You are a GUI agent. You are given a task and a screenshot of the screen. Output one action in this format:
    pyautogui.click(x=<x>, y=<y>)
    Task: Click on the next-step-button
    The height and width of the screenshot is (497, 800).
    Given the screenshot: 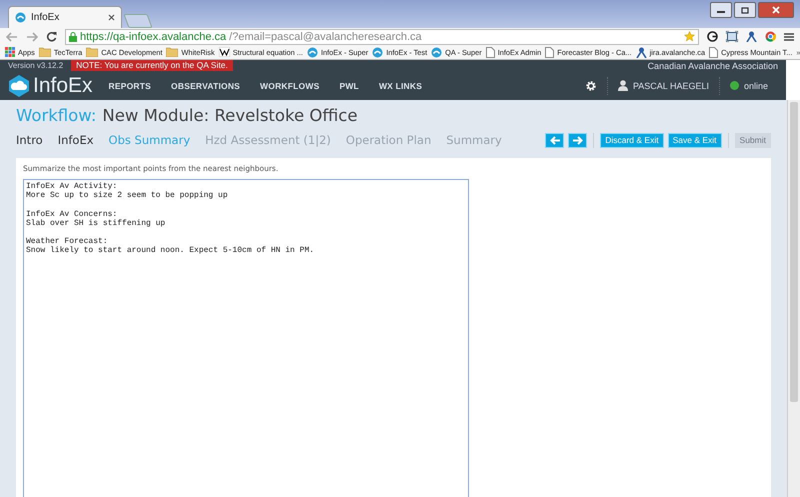 What is the action you would take?
    pyautogui.click(x=578, y=140)
    